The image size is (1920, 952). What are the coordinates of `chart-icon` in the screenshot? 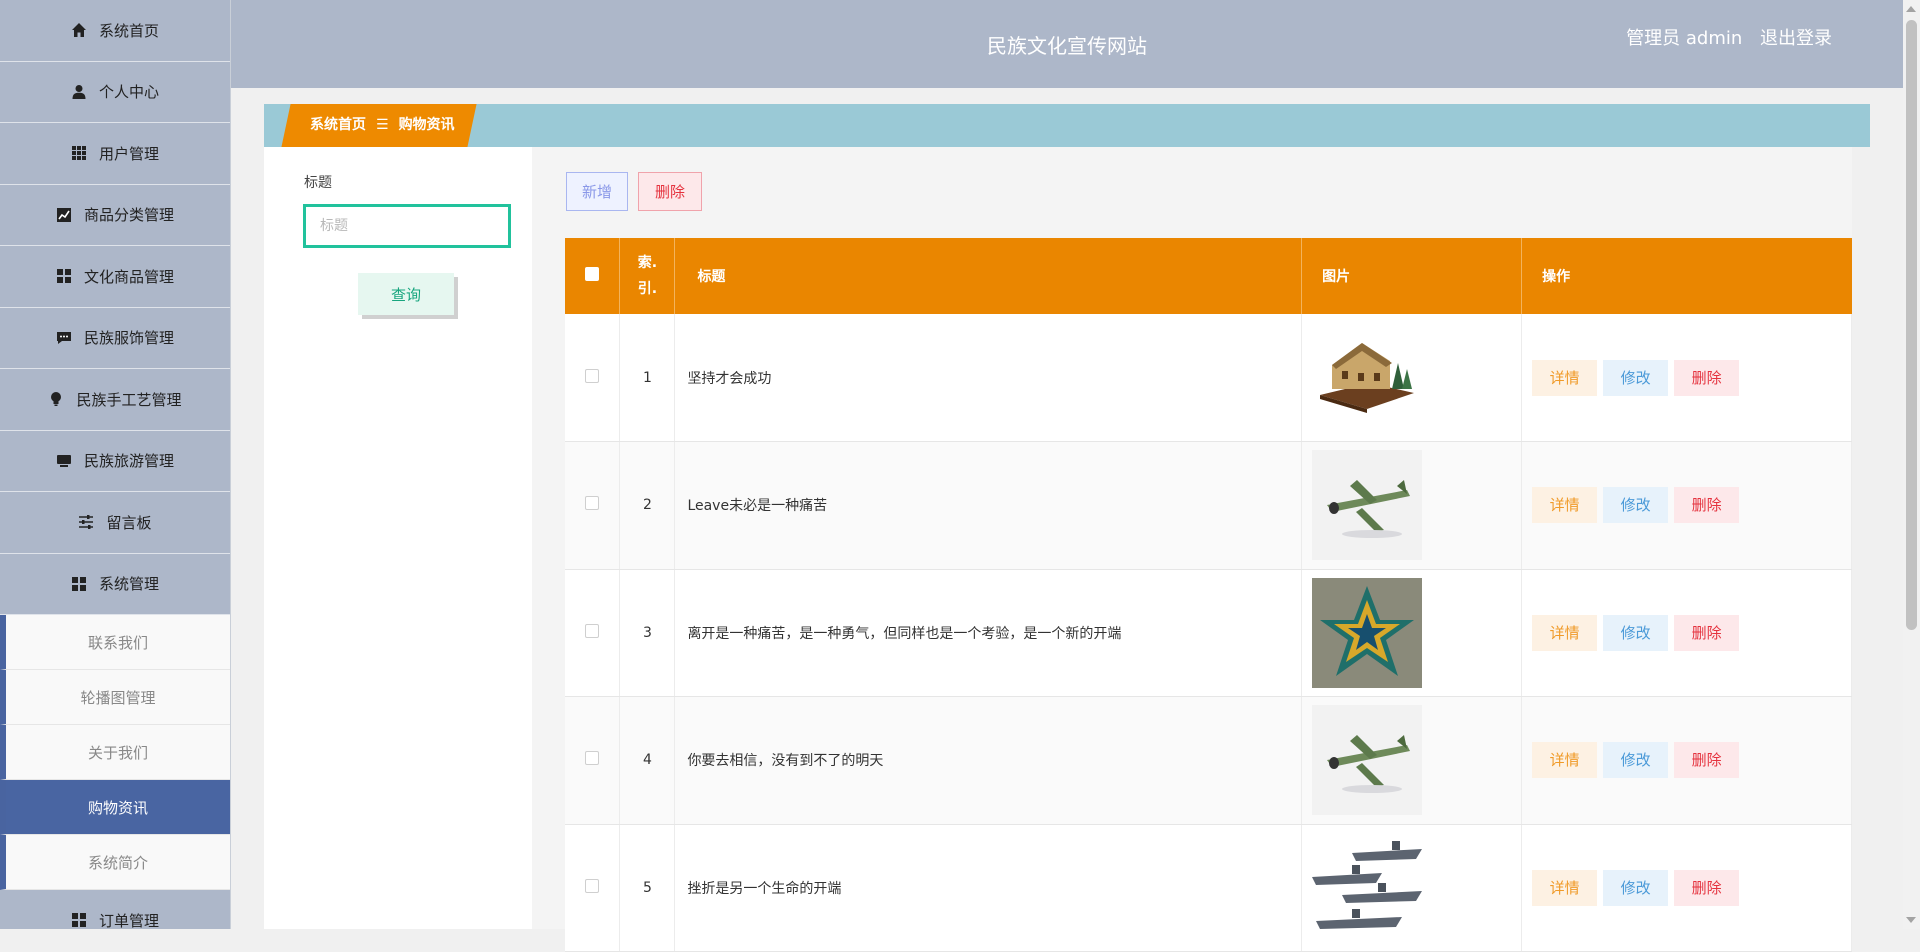 It's located at (64, 215).